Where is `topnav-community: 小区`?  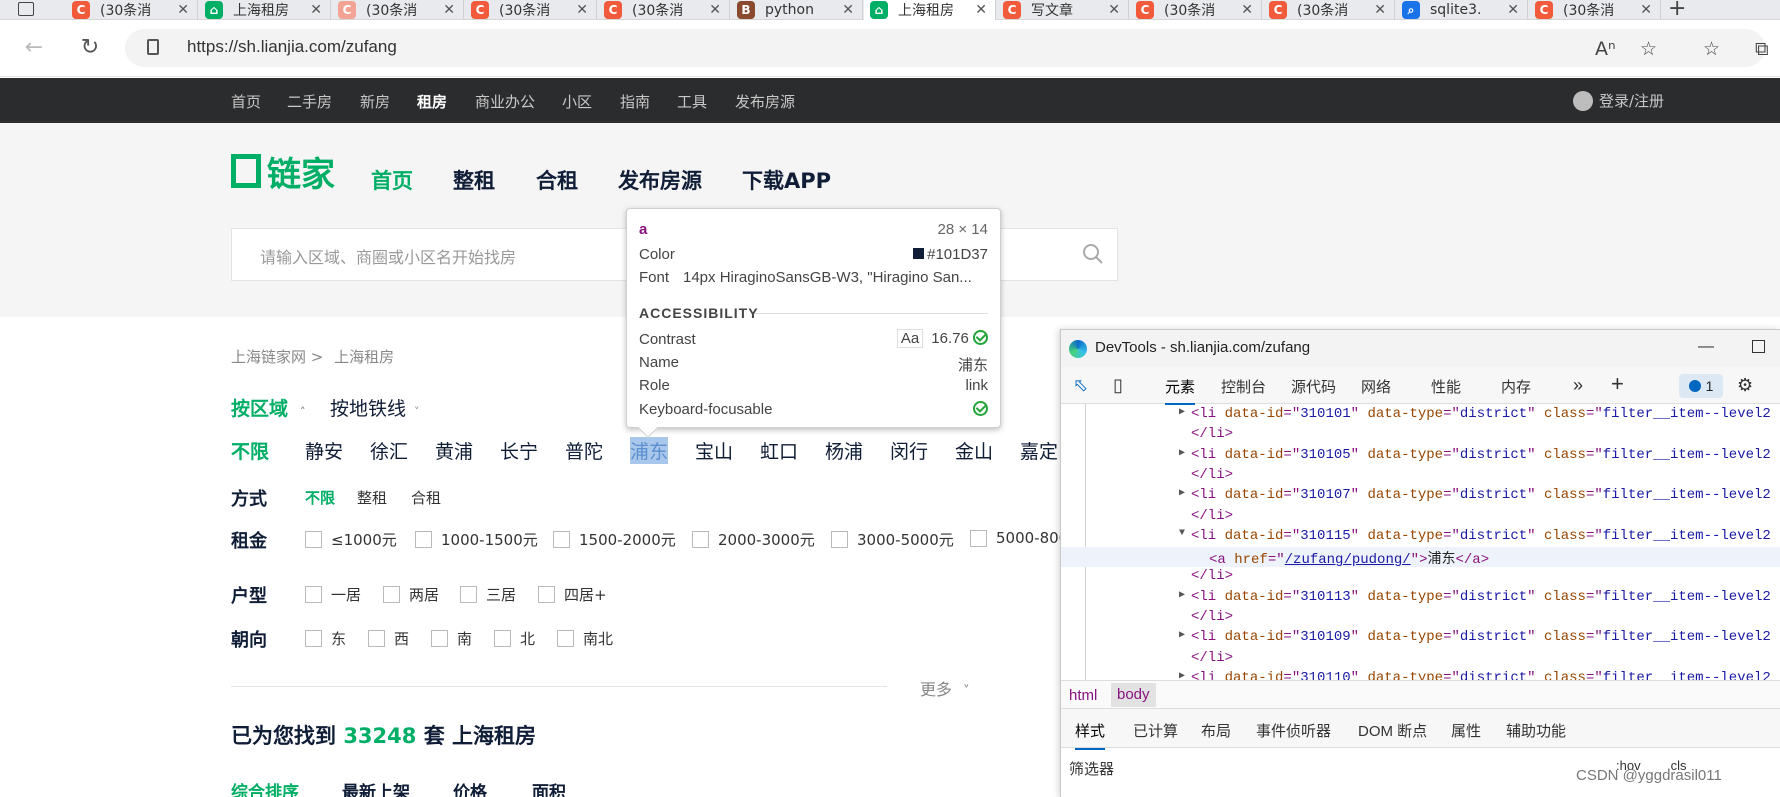 topnav-community: 小区 is located at coordinates (577, 101).